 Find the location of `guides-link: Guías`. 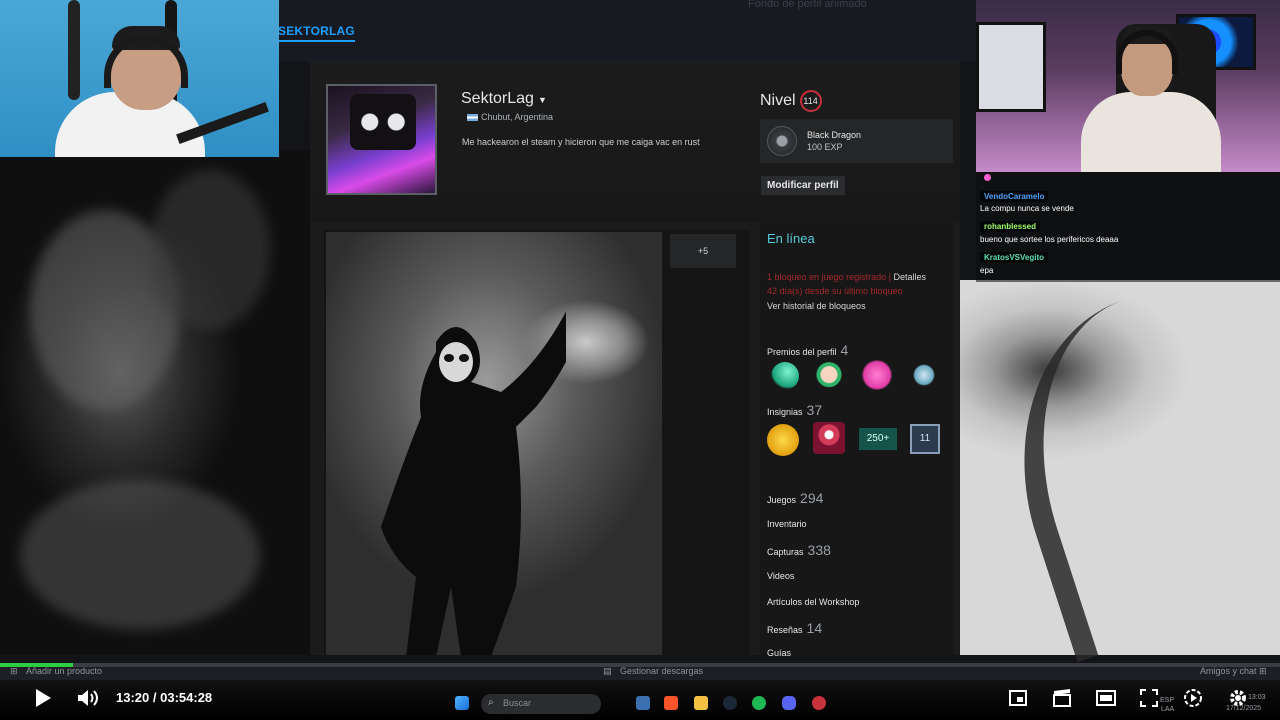

guides-link: Guías is located at coordinates (779, 653).